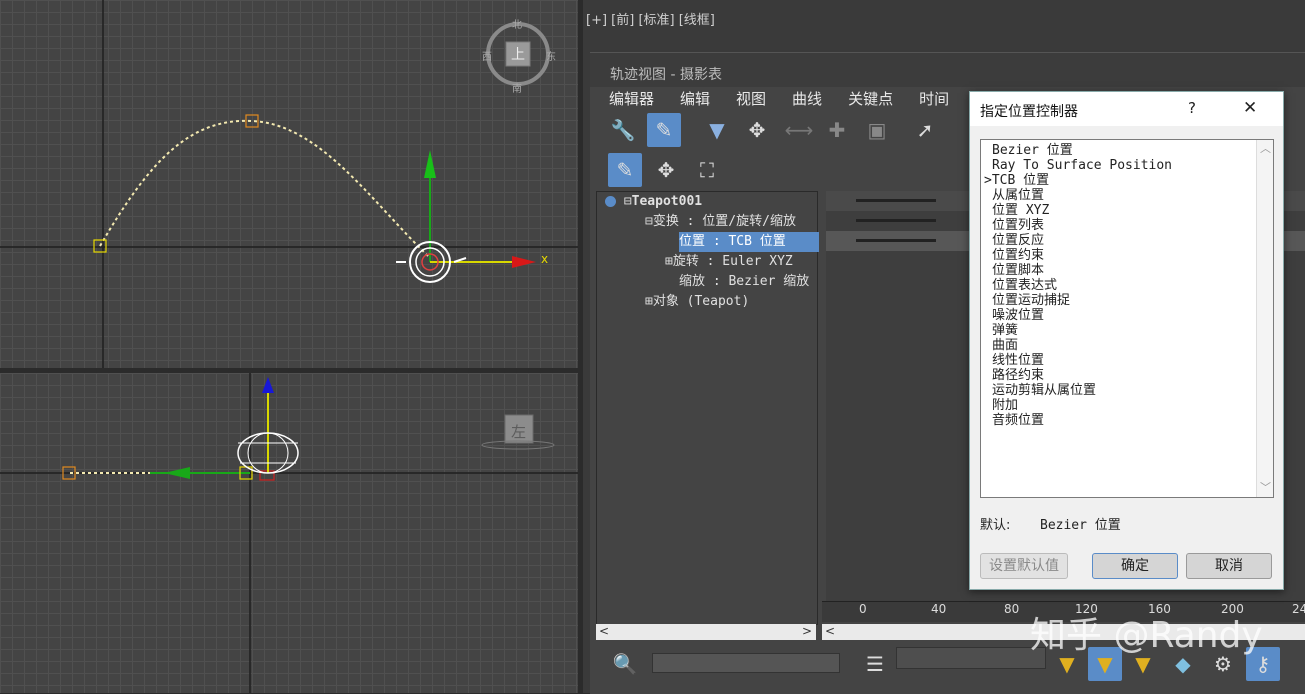 This screenshot has height=694, width=1305. Describe the element at coordinates (1128, 165) in the screenshot. I see `list-item: Ray To Surface Position` at that location.